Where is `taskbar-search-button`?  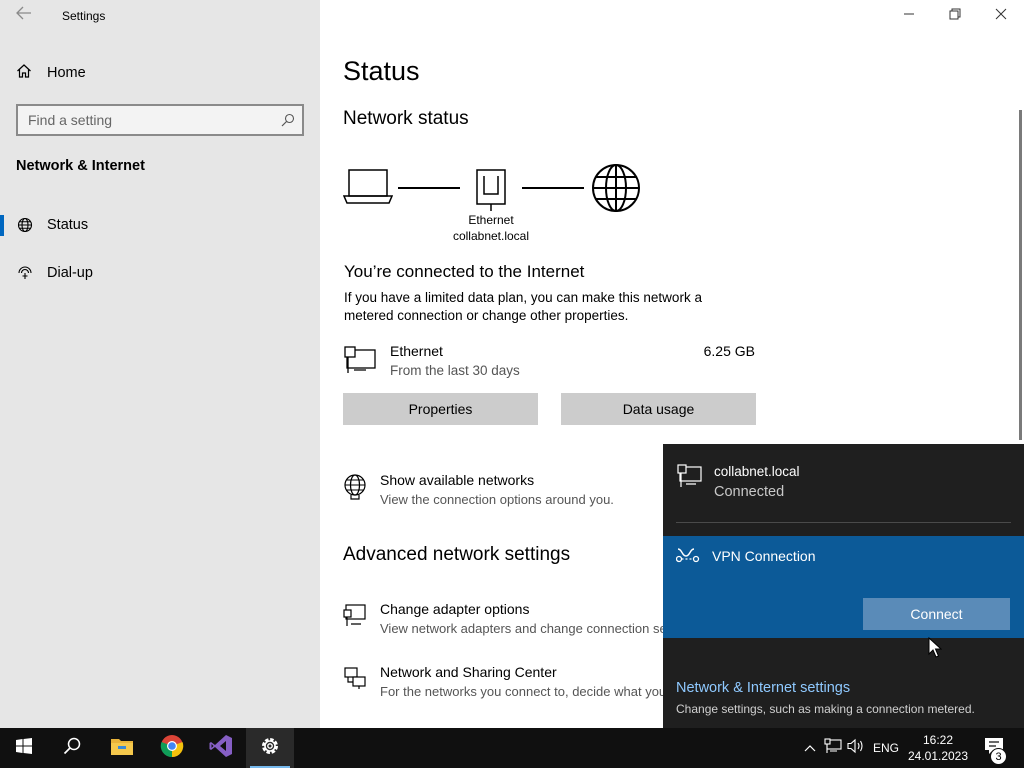
taskbar-search-button is located at coordinates (72, 748).